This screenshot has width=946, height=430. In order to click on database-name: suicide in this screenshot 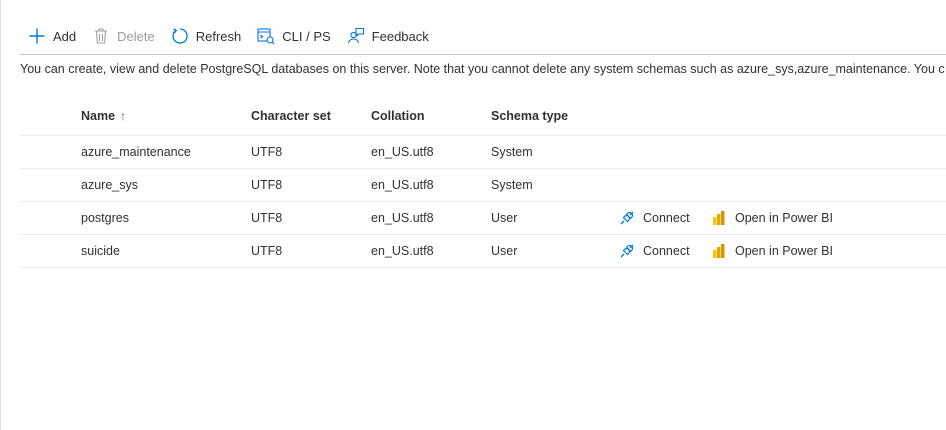, I will do `click(100, 251)`.